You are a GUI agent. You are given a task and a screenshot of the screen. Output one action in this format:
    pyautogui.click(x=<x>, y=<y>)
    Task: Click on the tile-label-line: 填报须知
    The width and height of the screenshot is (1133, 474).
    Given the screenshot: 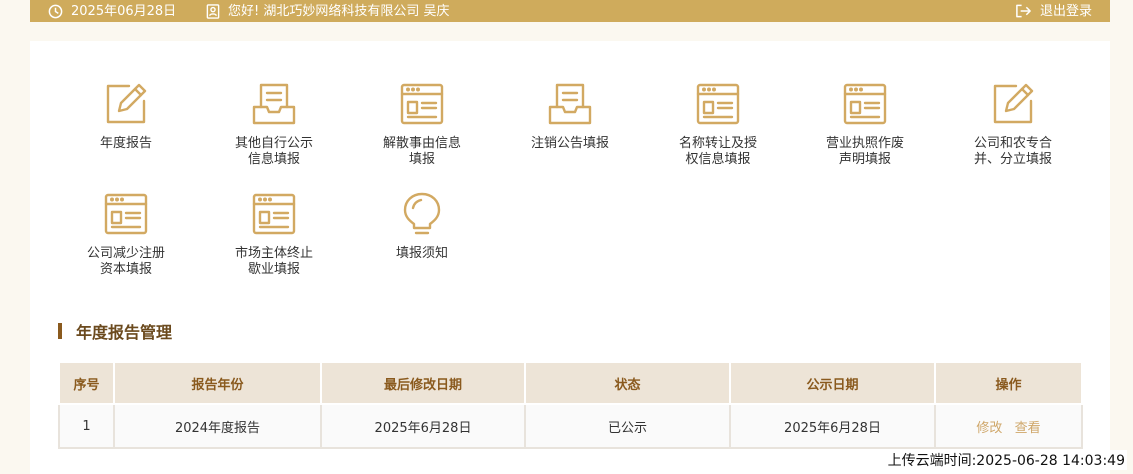 What is the action you would take?
    pyautogui.click(x=421, y=253)
    